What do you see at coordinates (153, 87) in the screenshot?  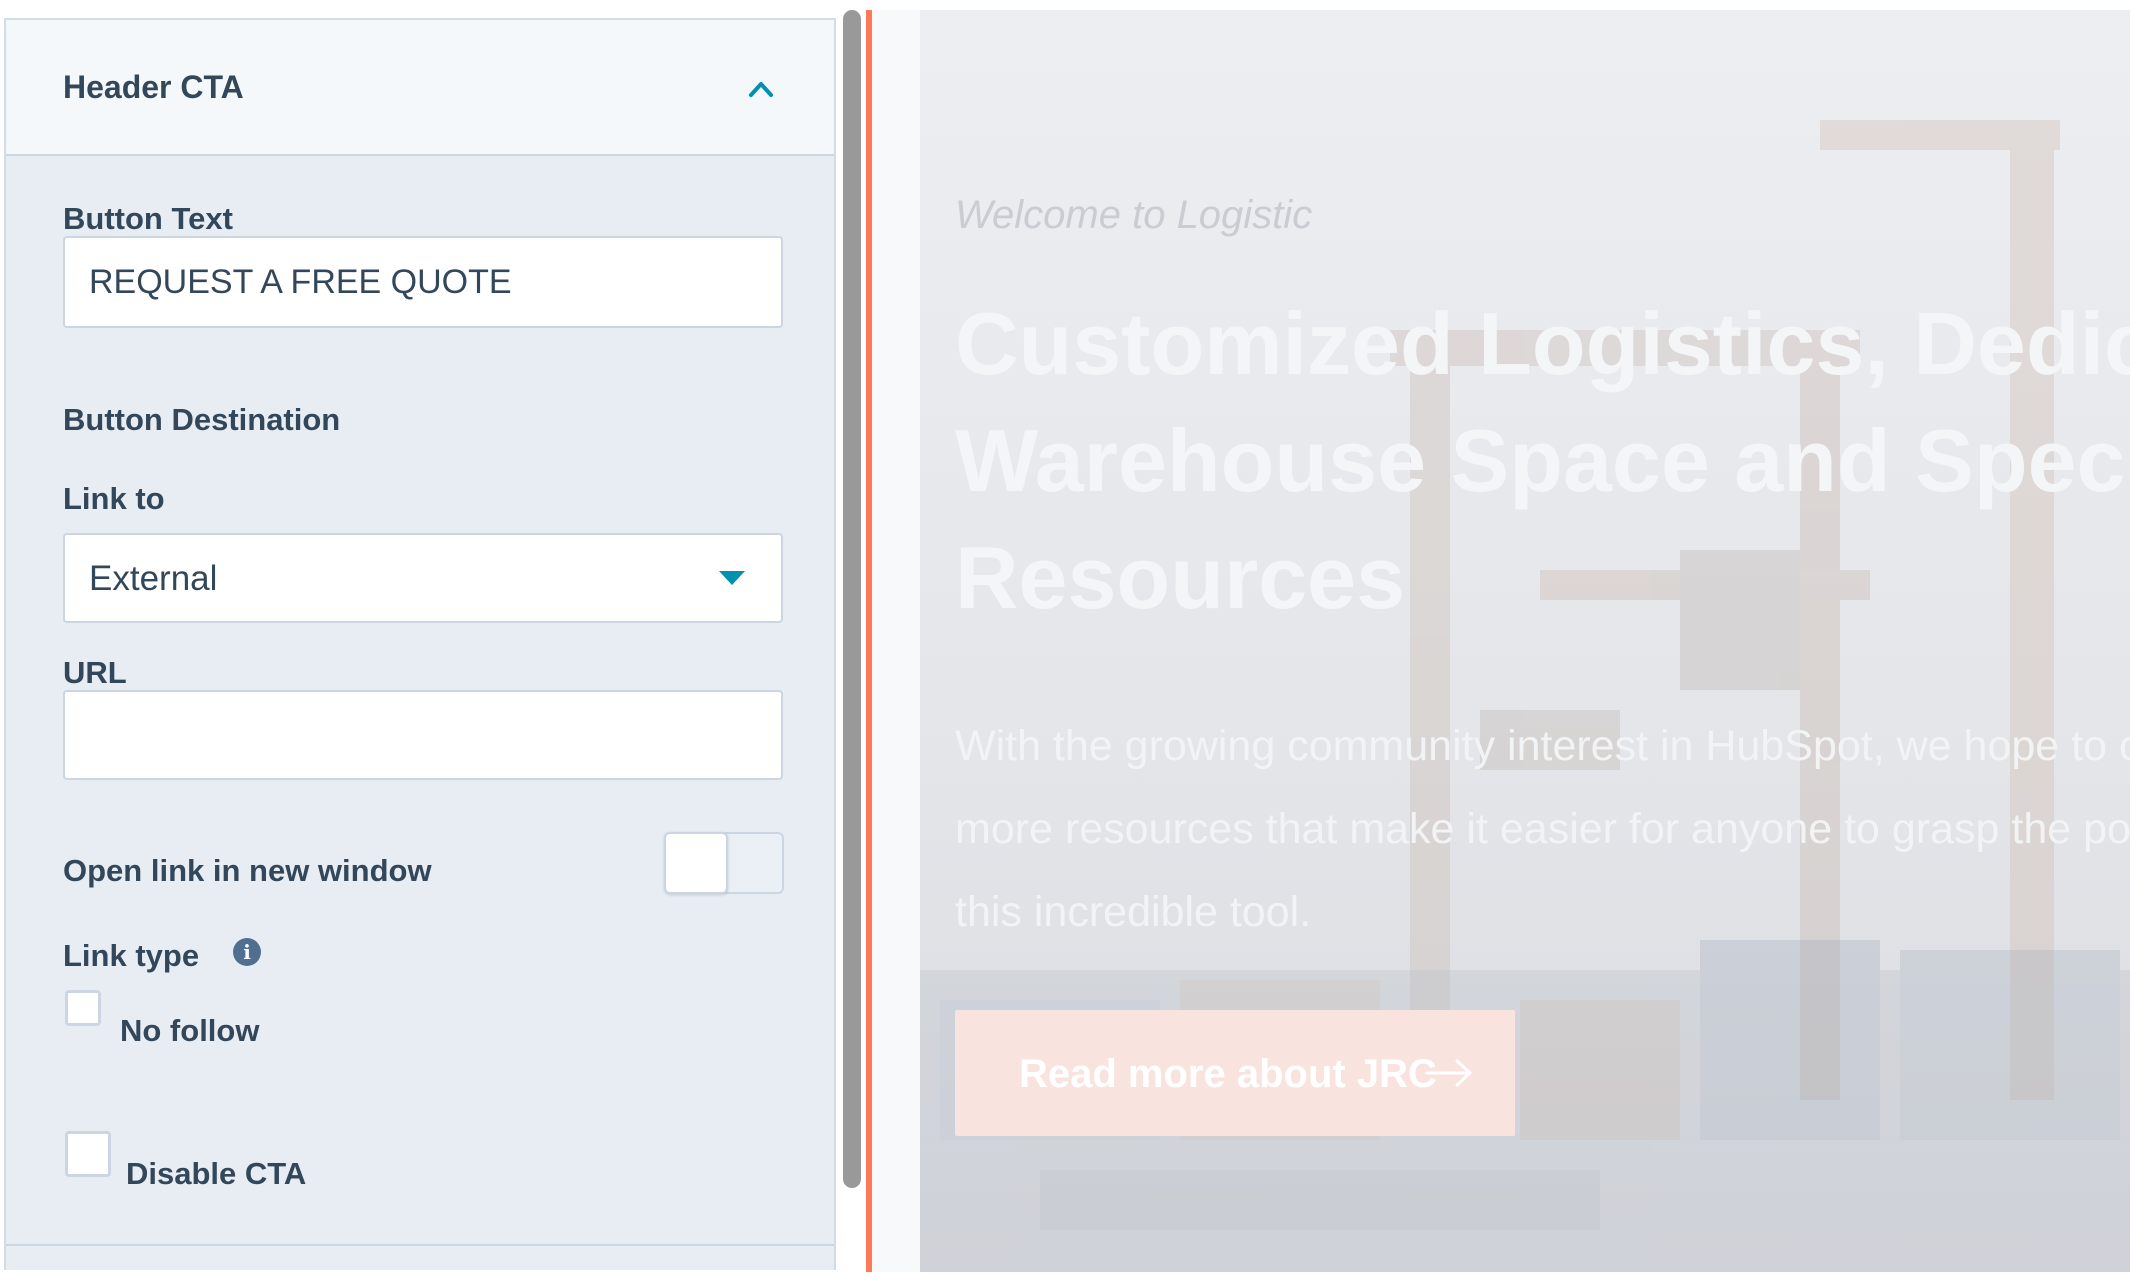 I see `section-title: Header CTA` at bounding box center [153, 87].